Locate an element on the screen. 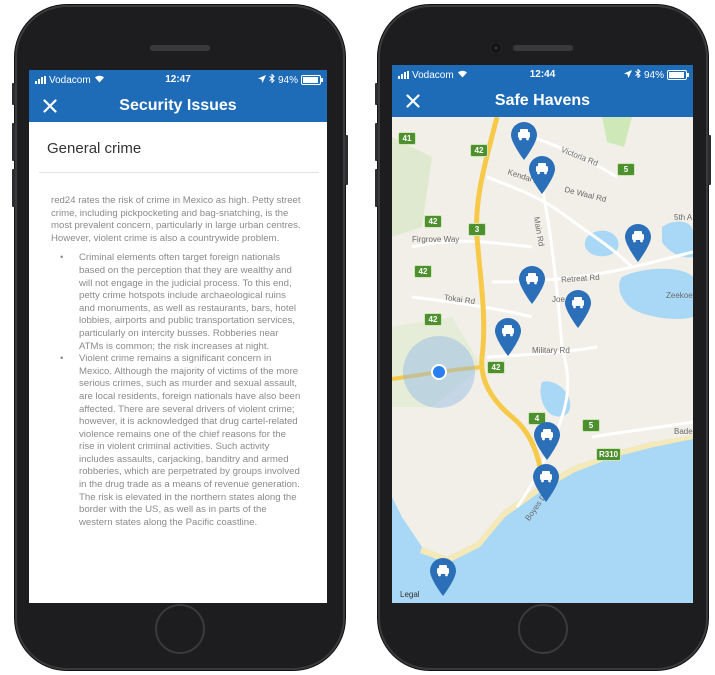 This screenshot has width=715, height=675. status-bar: Vodacom 12:44 94% is located at coordinates (542, 75).